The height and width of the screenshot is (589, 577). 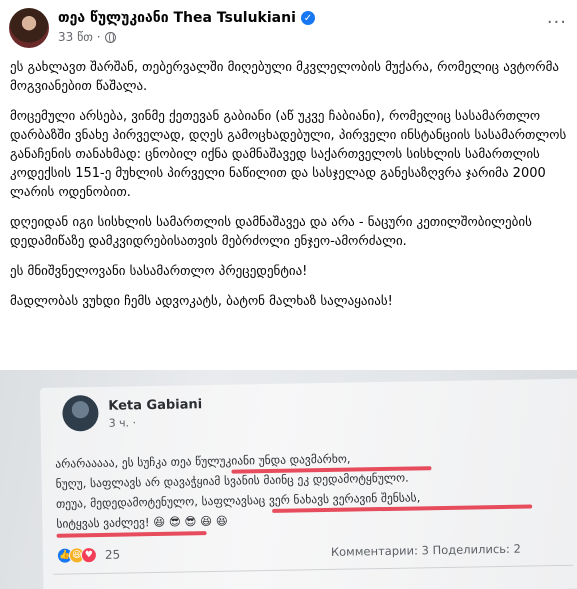 I want to click on love-reaction-icon: ♥, so click(x=89, y=555).